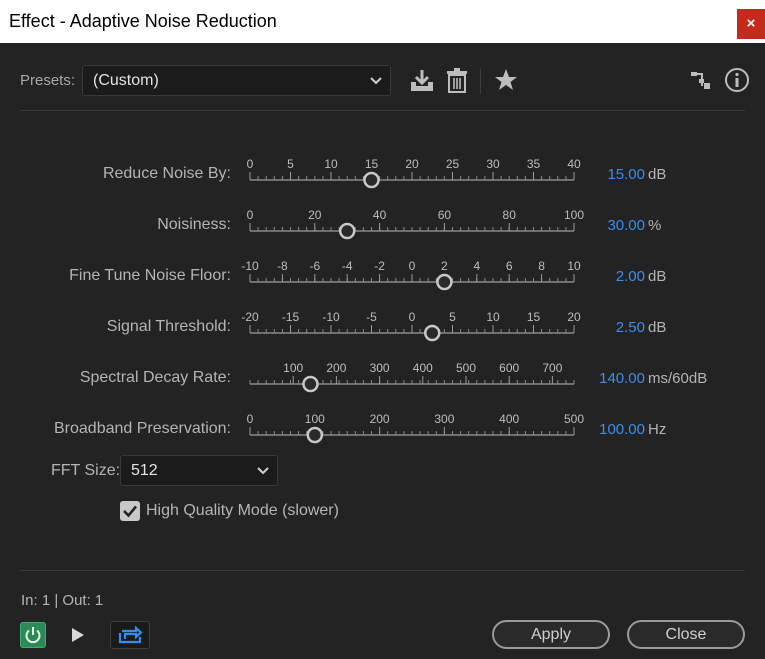  Describe the element at coordinates (242, 511) in the screenshot. I see `high-quality-label: High Quality Mode (slower)` at that location.